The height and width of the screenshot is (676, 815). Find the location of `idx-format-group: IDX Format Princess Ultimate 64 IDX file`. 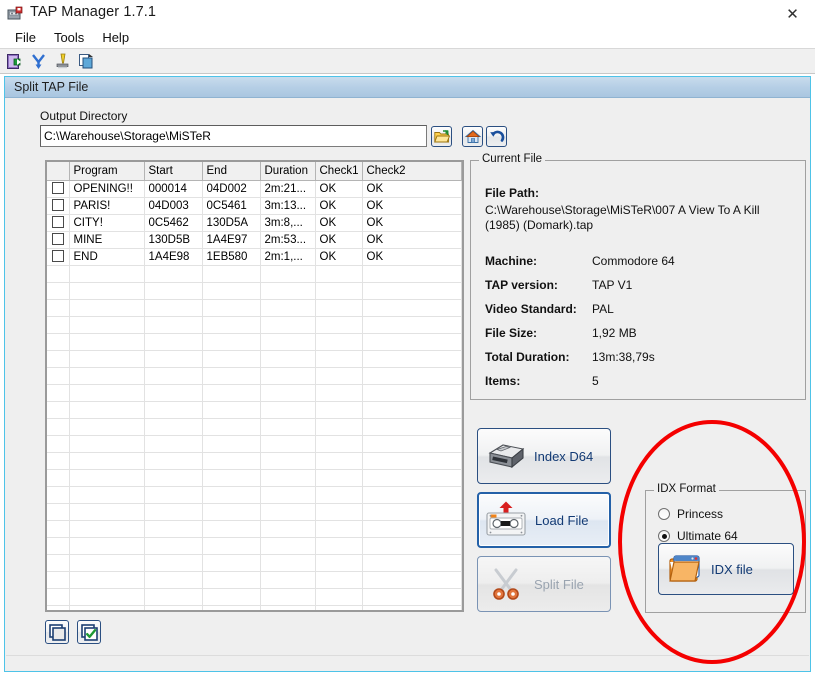

idx-format-group: IDX Format Princess Ultimate 64 IDX file is located at coordinates (725, 548).